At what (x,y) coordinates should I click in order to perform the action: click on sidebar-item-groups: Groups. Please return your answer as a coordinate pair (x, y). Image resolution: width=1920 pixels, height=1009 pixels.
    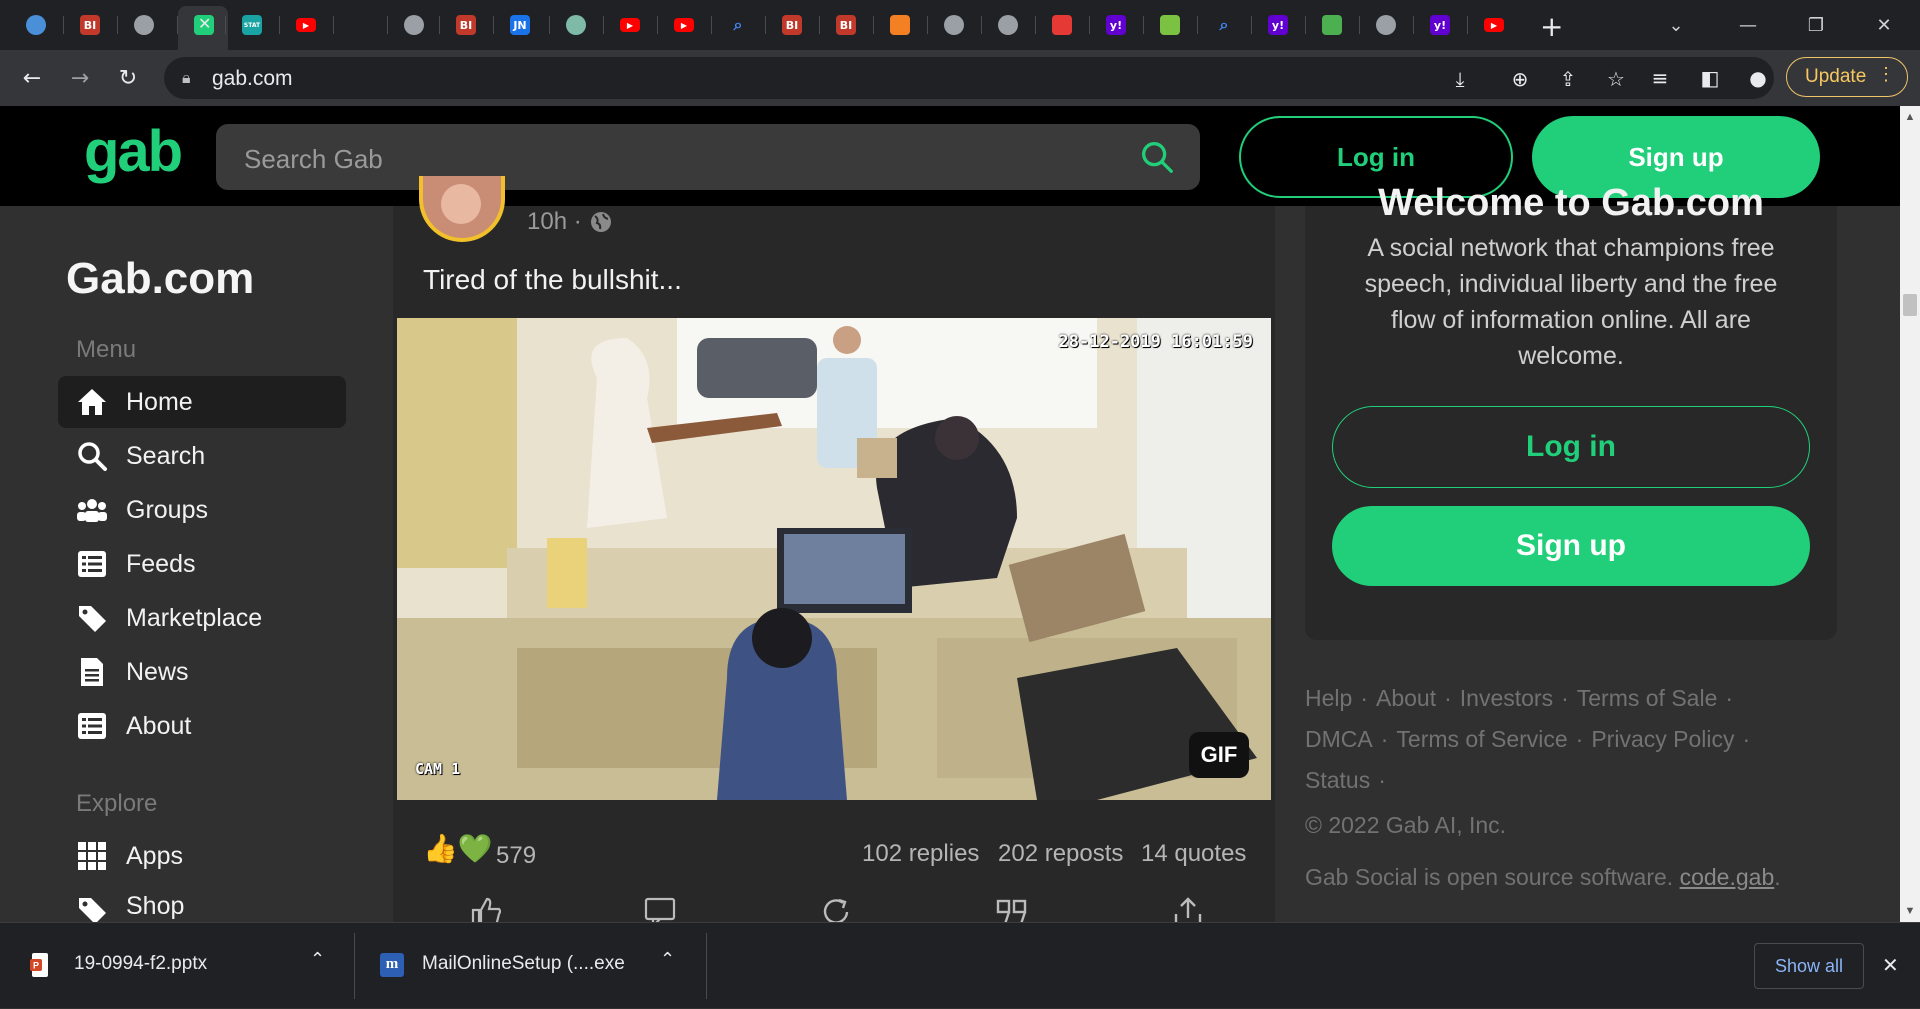
    Looking at the image, I should click on (202, 510).